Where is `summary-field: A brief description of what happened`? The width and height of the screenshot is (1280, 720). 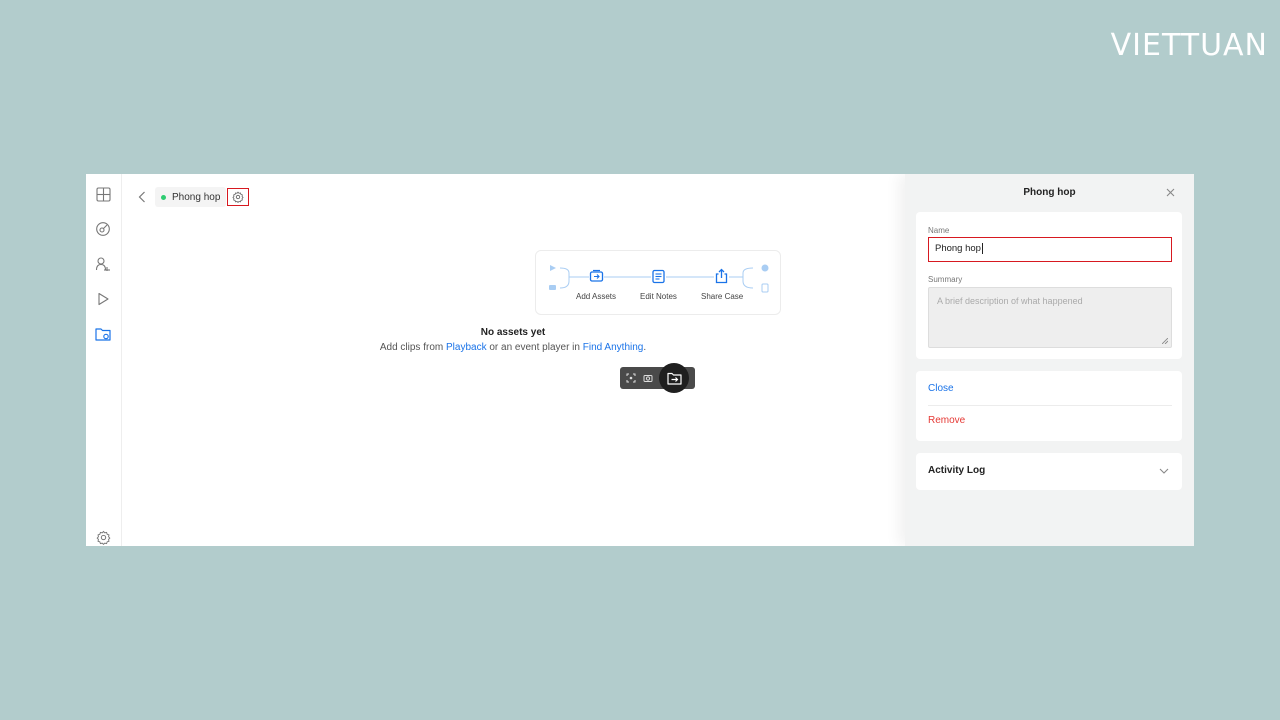
summary-field: A brief description of what happened is located at coordinates (1050, 317).